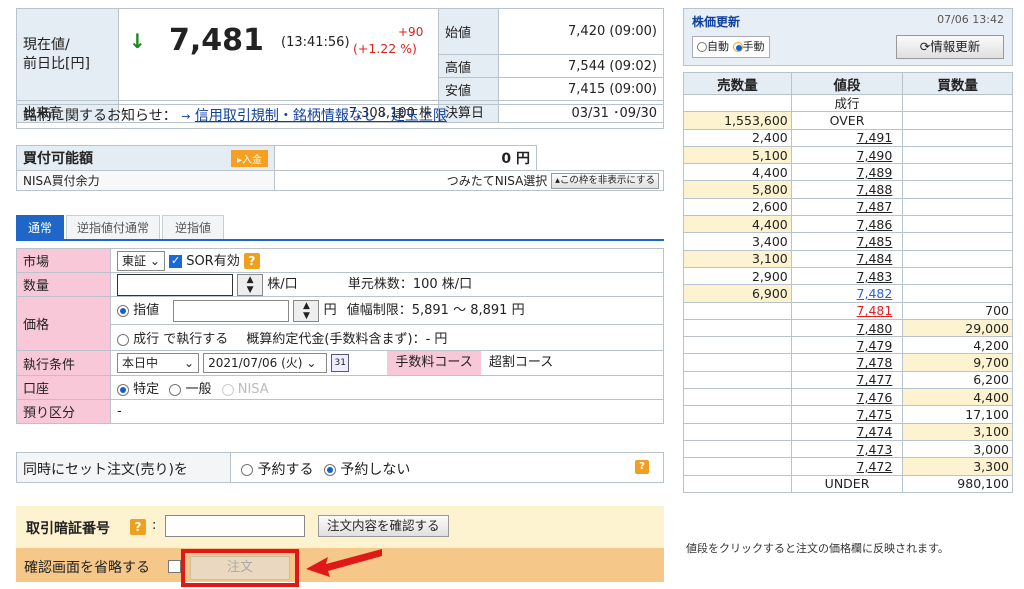 This screenshot has width=1024, height=589. Describe the element at coordinates (231, 310) in the screenshot. I see `price-input` at that location.